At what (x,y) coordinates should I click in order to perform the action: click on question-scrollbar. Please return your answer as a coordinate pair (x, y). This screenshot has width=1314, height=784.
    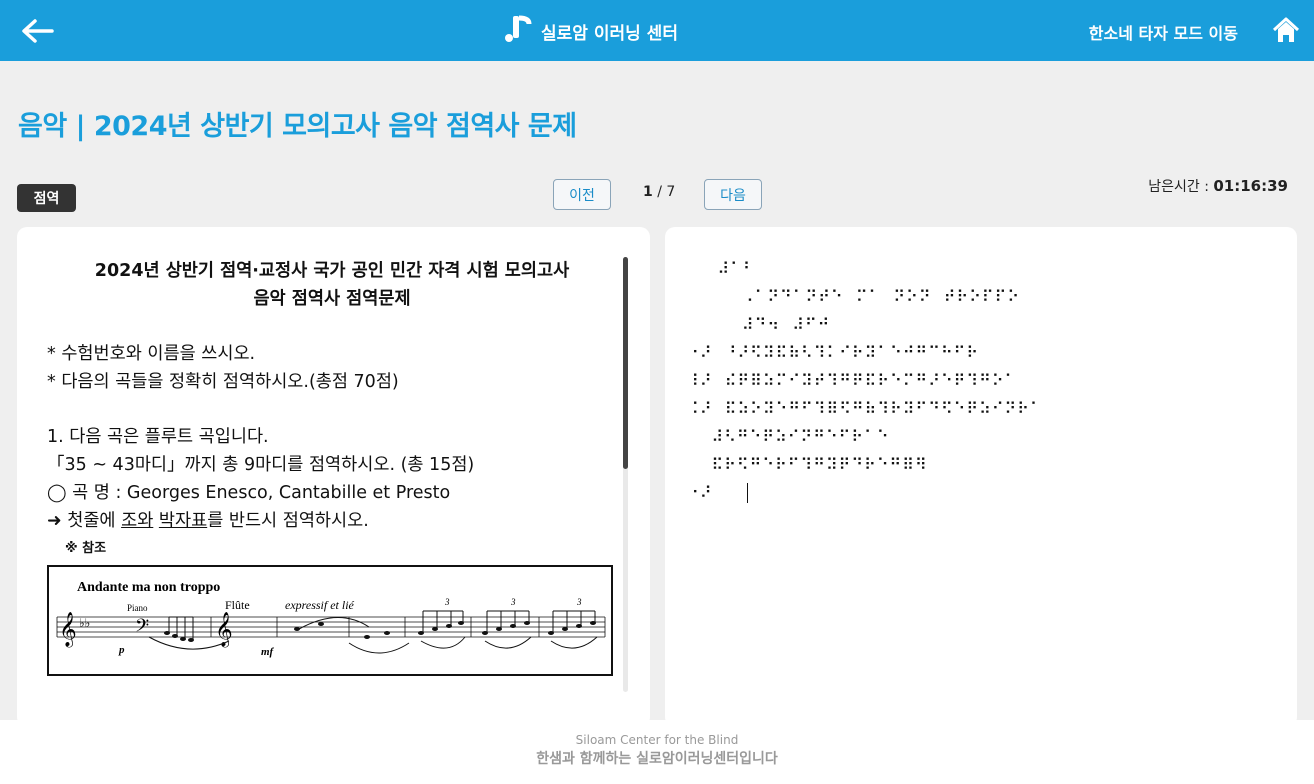
    Looking at the image, I should click on (625, 474).